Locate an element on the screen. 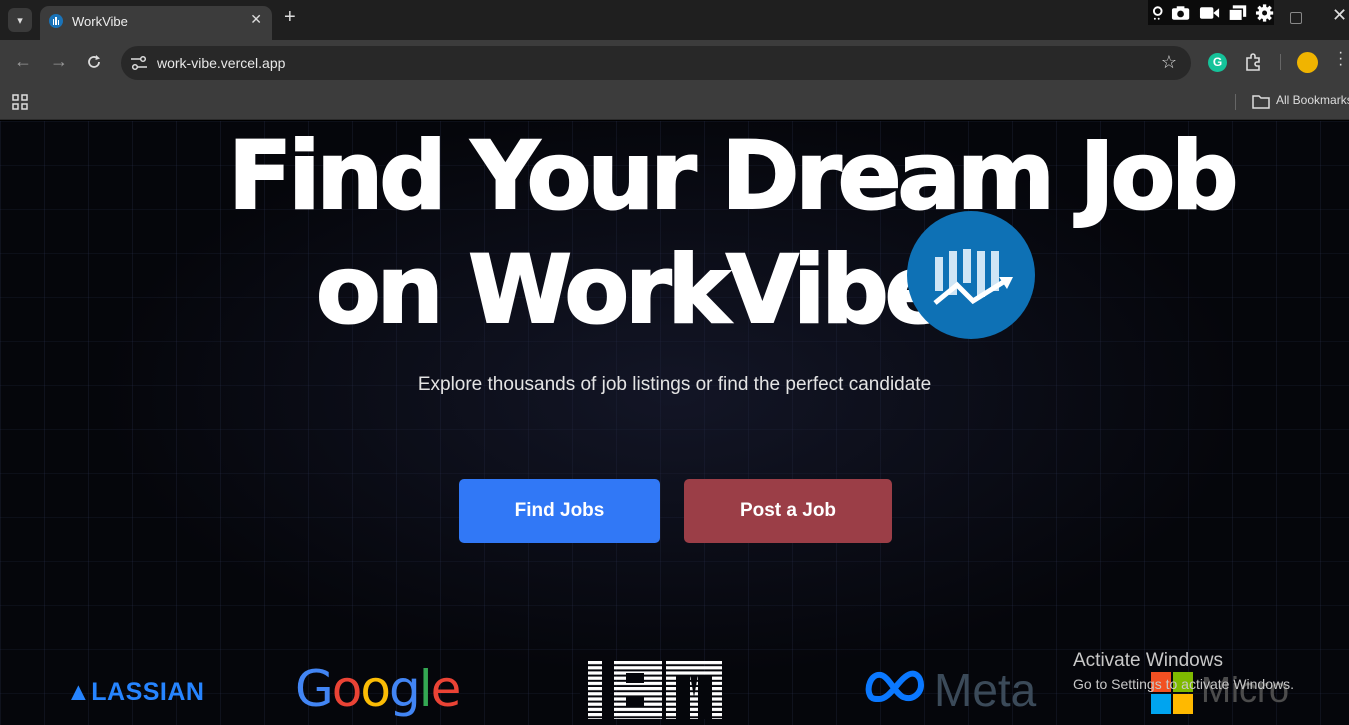  atlassian-logo: ▲LASSIAN is located at coordinates (135, 692).